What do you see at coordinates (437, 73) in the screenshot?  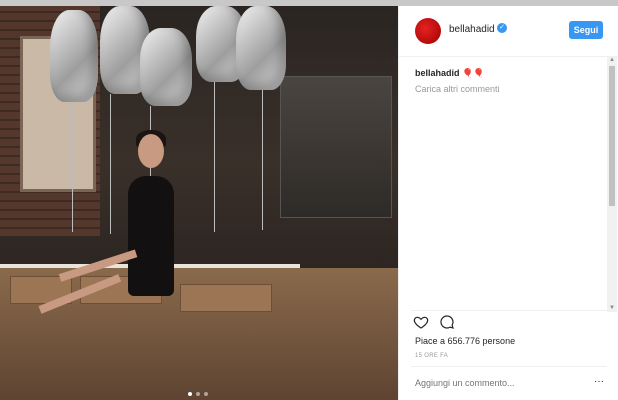 I see `caption-username: bellahadid` at bounding box center [437, 73].